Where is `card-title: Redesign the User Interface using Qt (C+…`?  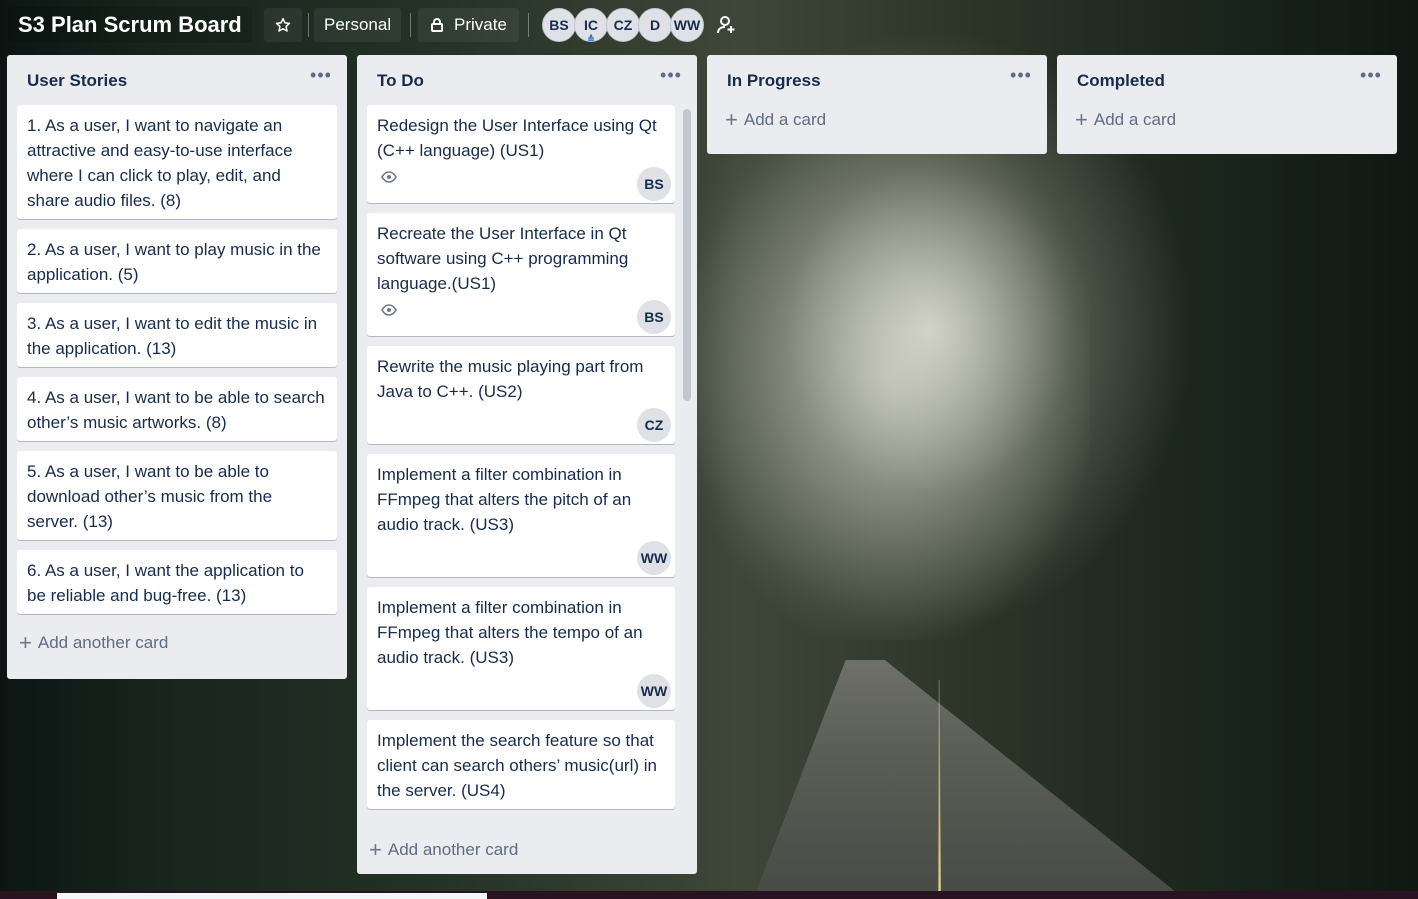 card-title: Redesign the User Interface using Qt (C+… is located at coordinates (517, 138).